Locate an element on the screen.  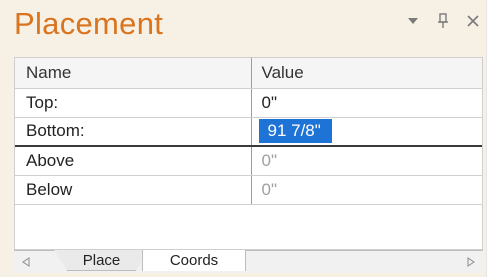
triangle-left-icon is located at coordinates (26, 262).